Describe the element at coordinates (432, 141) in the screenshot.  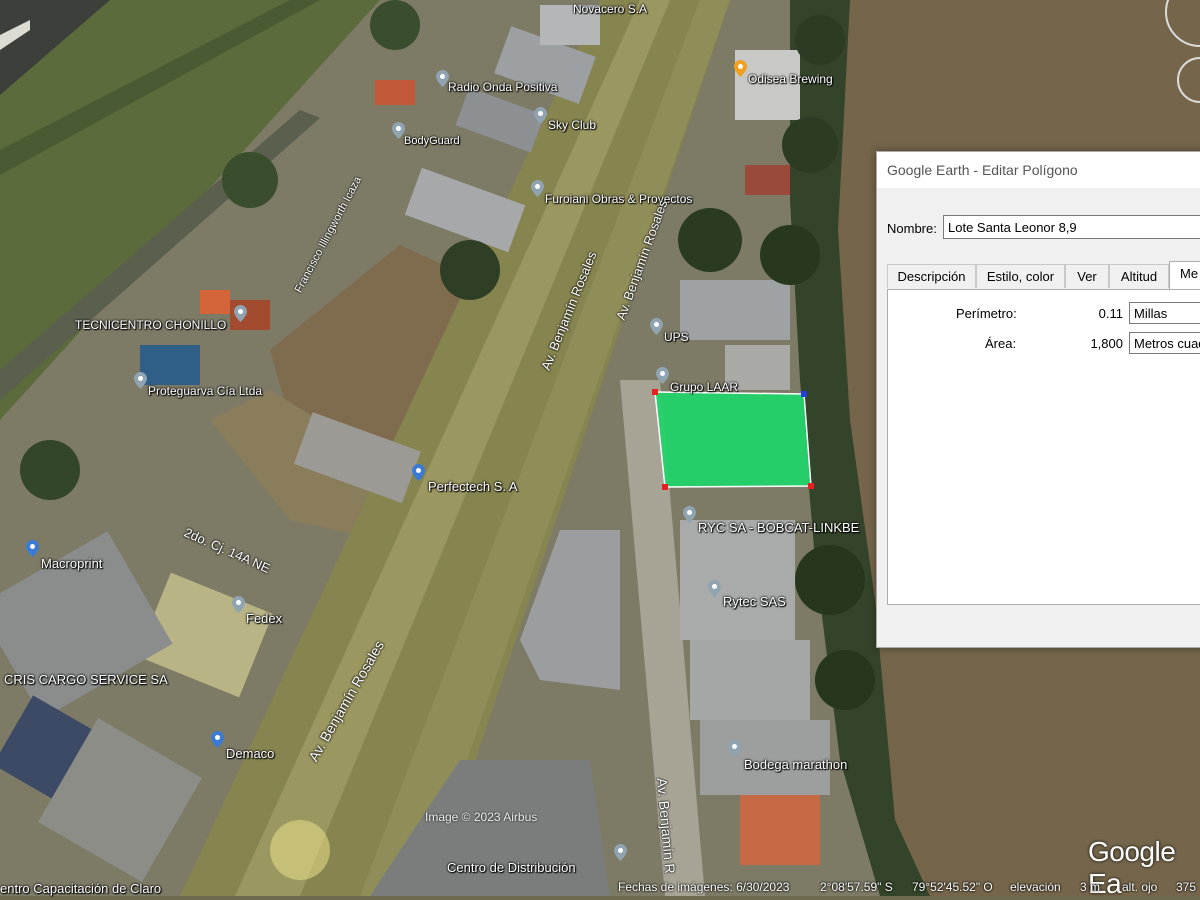
I see `place-label: BodyGuard` at that location.